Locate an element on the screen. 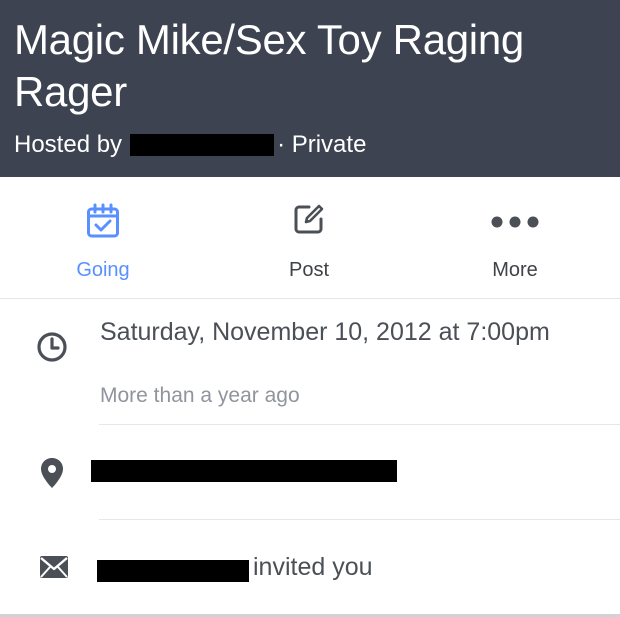  envelope-icon is located at coordinates (54, 569).